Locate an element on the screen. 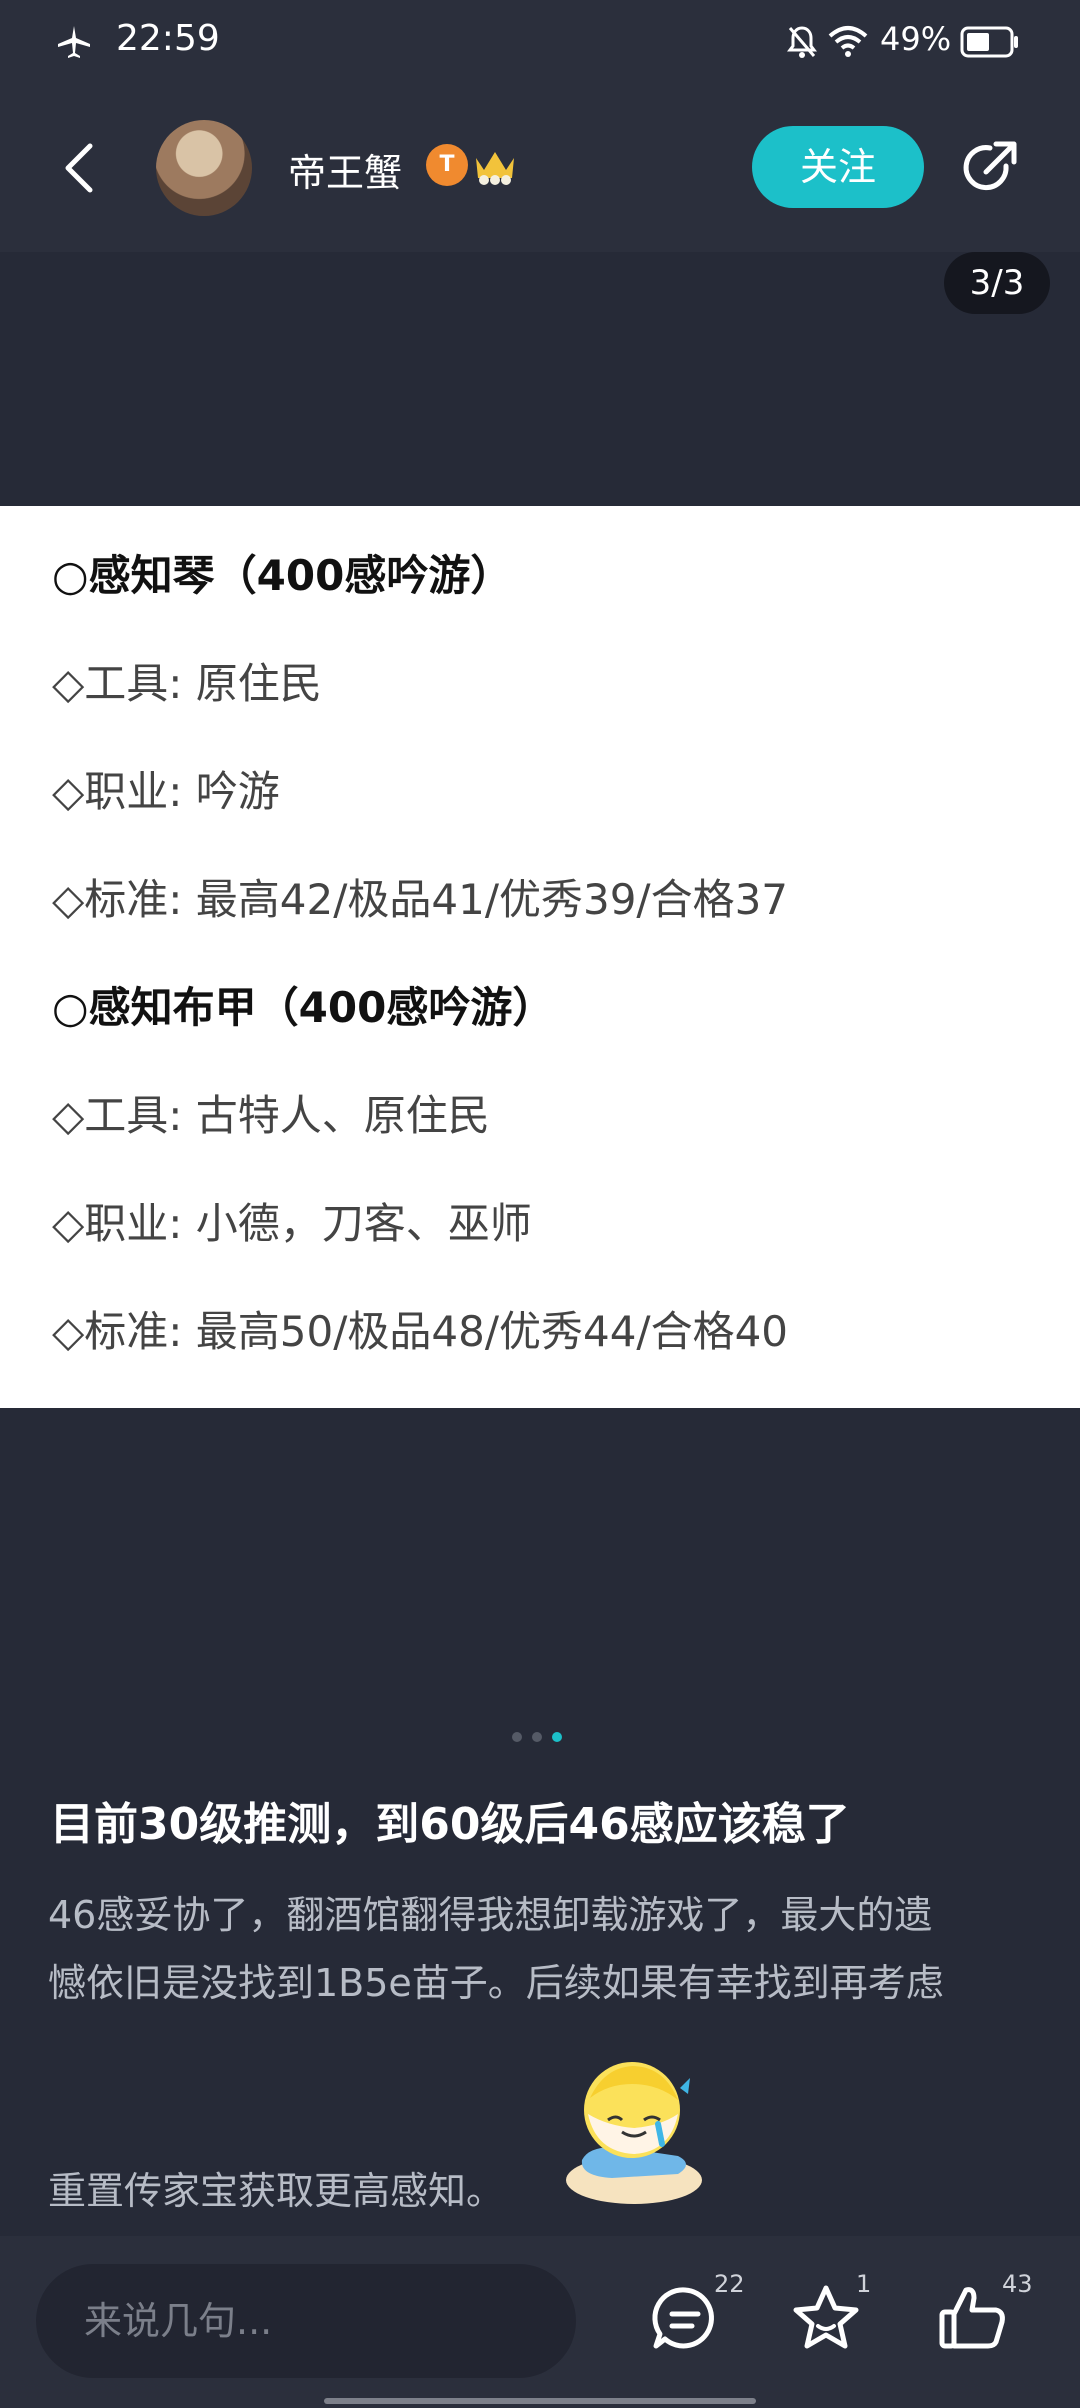  follow-button: 关注 is located at coordinates (838, 167).